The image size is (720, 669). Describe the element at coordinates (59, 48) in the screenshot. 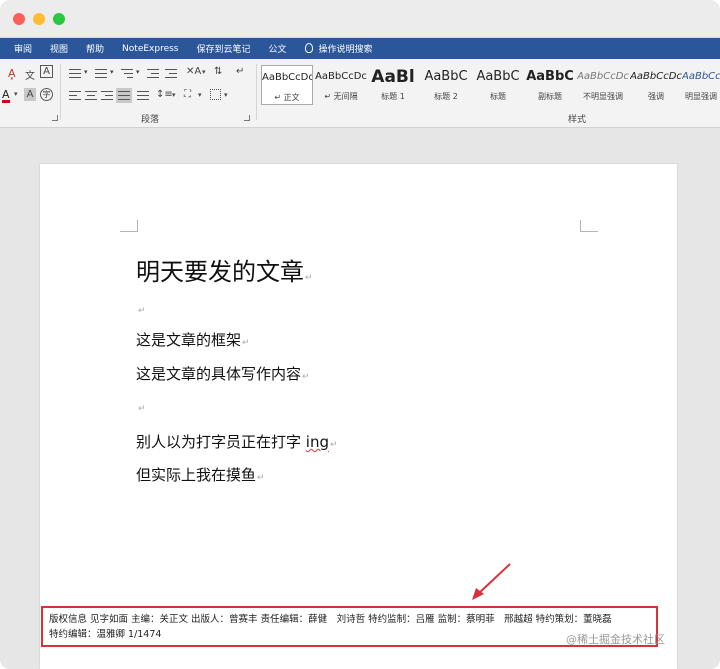

I see `tab-view: 视图` at that location.